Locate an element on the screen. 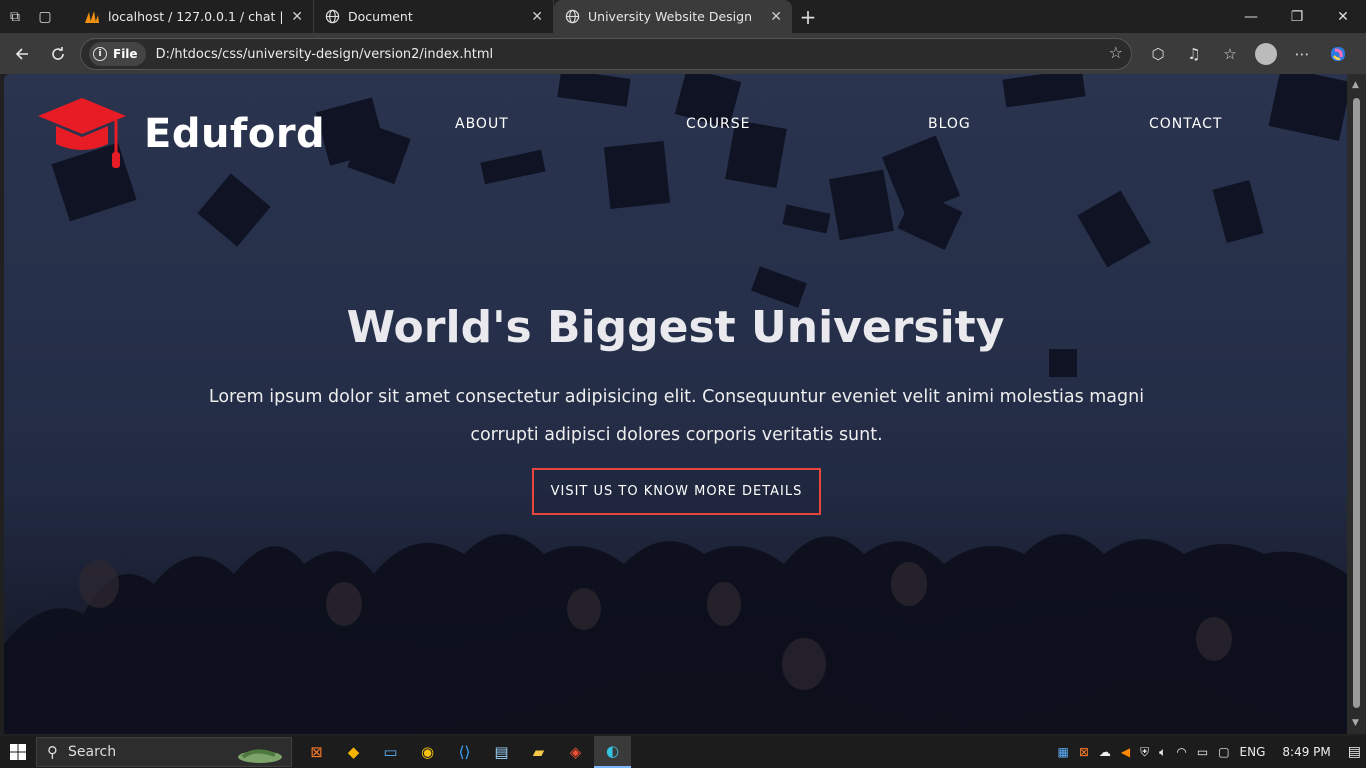 This screenshot has height=768, width=1366. tab-title: Document is located at coordinates (380, 16).